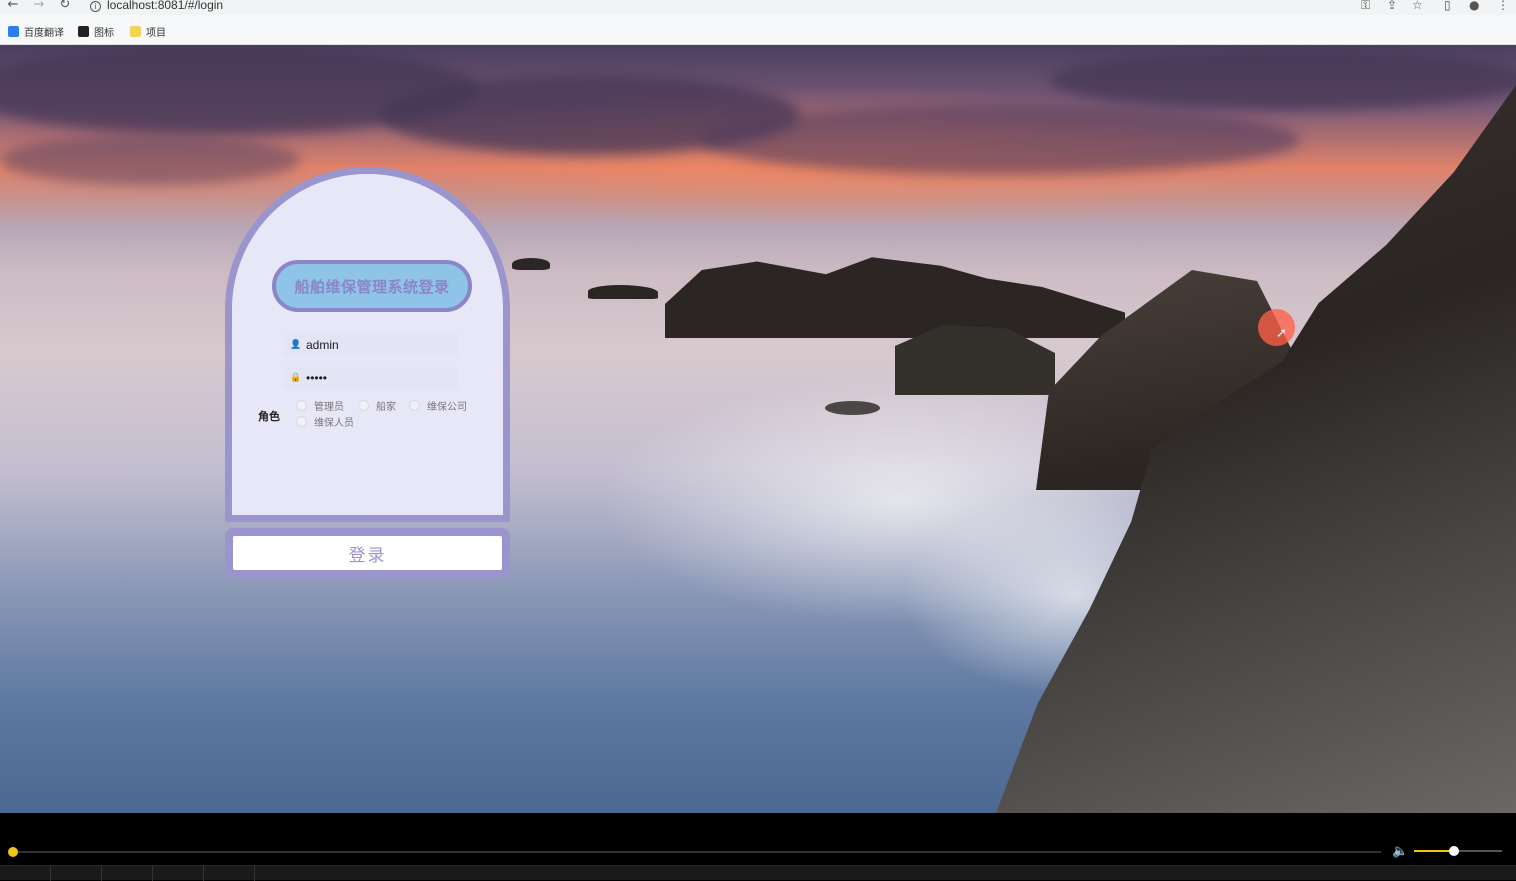 The width and height of the screenshot is (1516, 881). I want to click on username-value: admin, so click(322, 345).